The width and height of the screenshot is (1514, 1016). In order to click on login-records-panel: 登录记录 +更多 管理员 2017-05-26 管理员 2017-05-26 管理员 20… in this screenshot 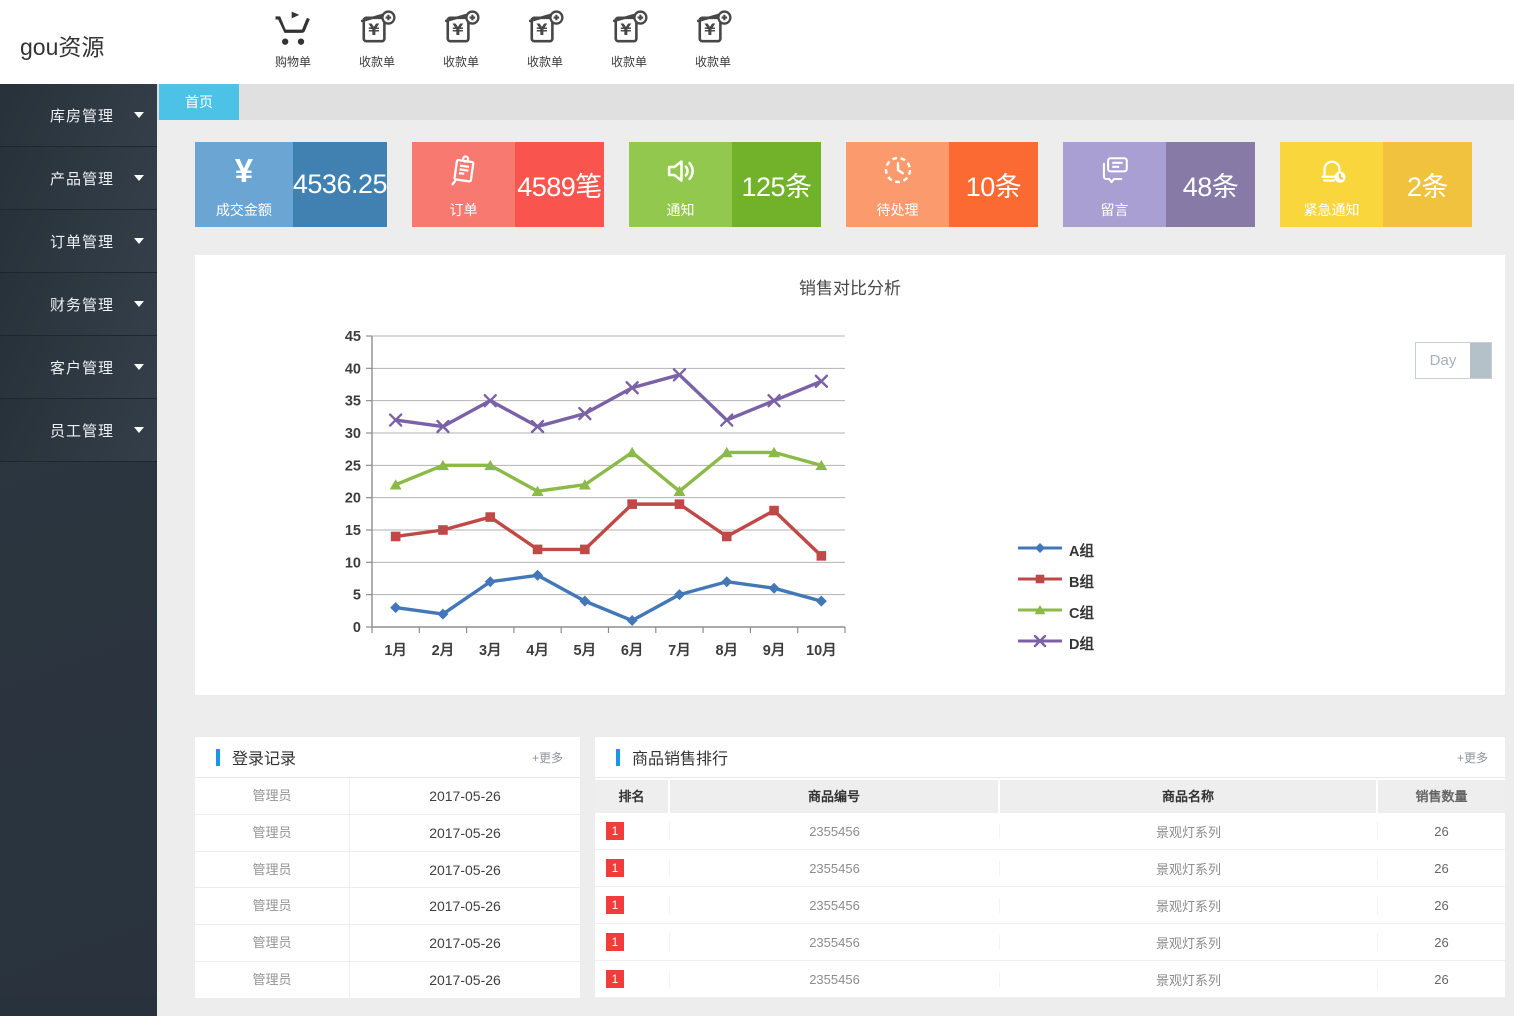, I will do `click(387, 868)`.